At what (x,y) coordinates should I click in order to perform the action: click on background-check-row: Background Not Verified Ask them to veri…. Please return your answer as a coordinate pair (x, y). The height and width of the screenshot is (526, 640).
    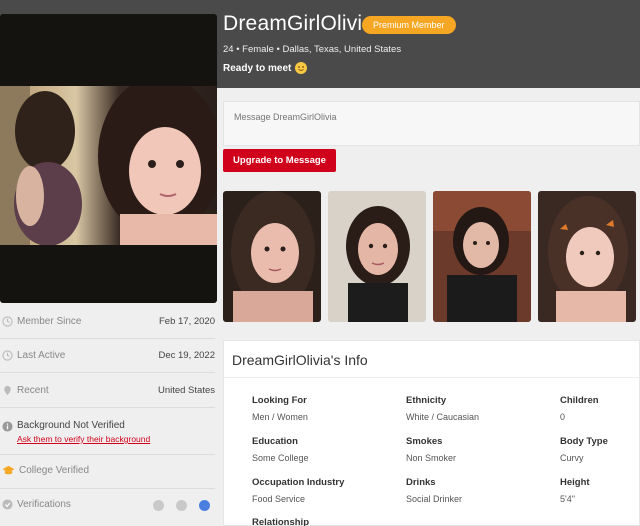
    Looking at the image, I should click on (108, 432).